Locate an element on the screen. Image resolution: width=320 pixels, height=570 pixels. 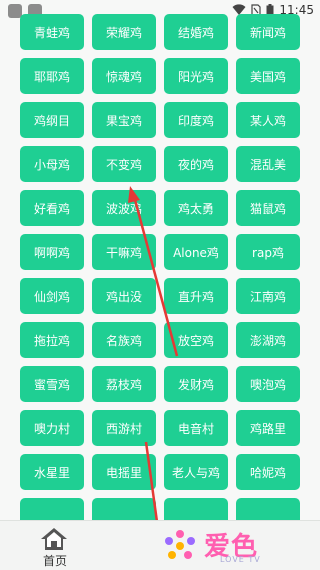
grid-button: 荣耀鸡 is located at coordinates (124, 32).